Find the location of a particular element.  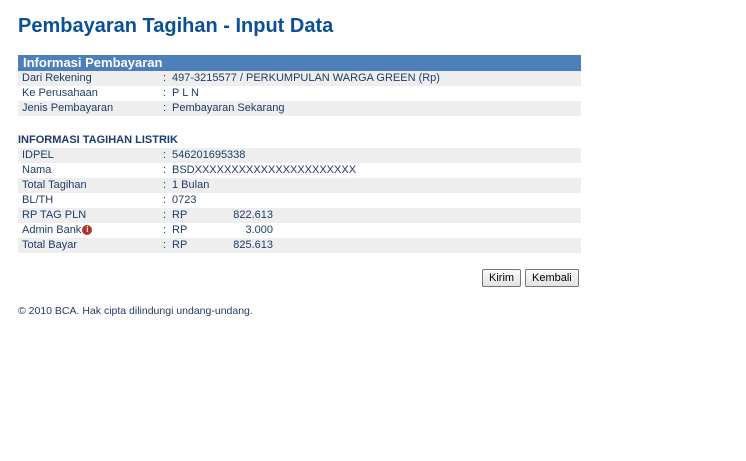

kembali-button: Kembali is located at coordinates (552, 278).